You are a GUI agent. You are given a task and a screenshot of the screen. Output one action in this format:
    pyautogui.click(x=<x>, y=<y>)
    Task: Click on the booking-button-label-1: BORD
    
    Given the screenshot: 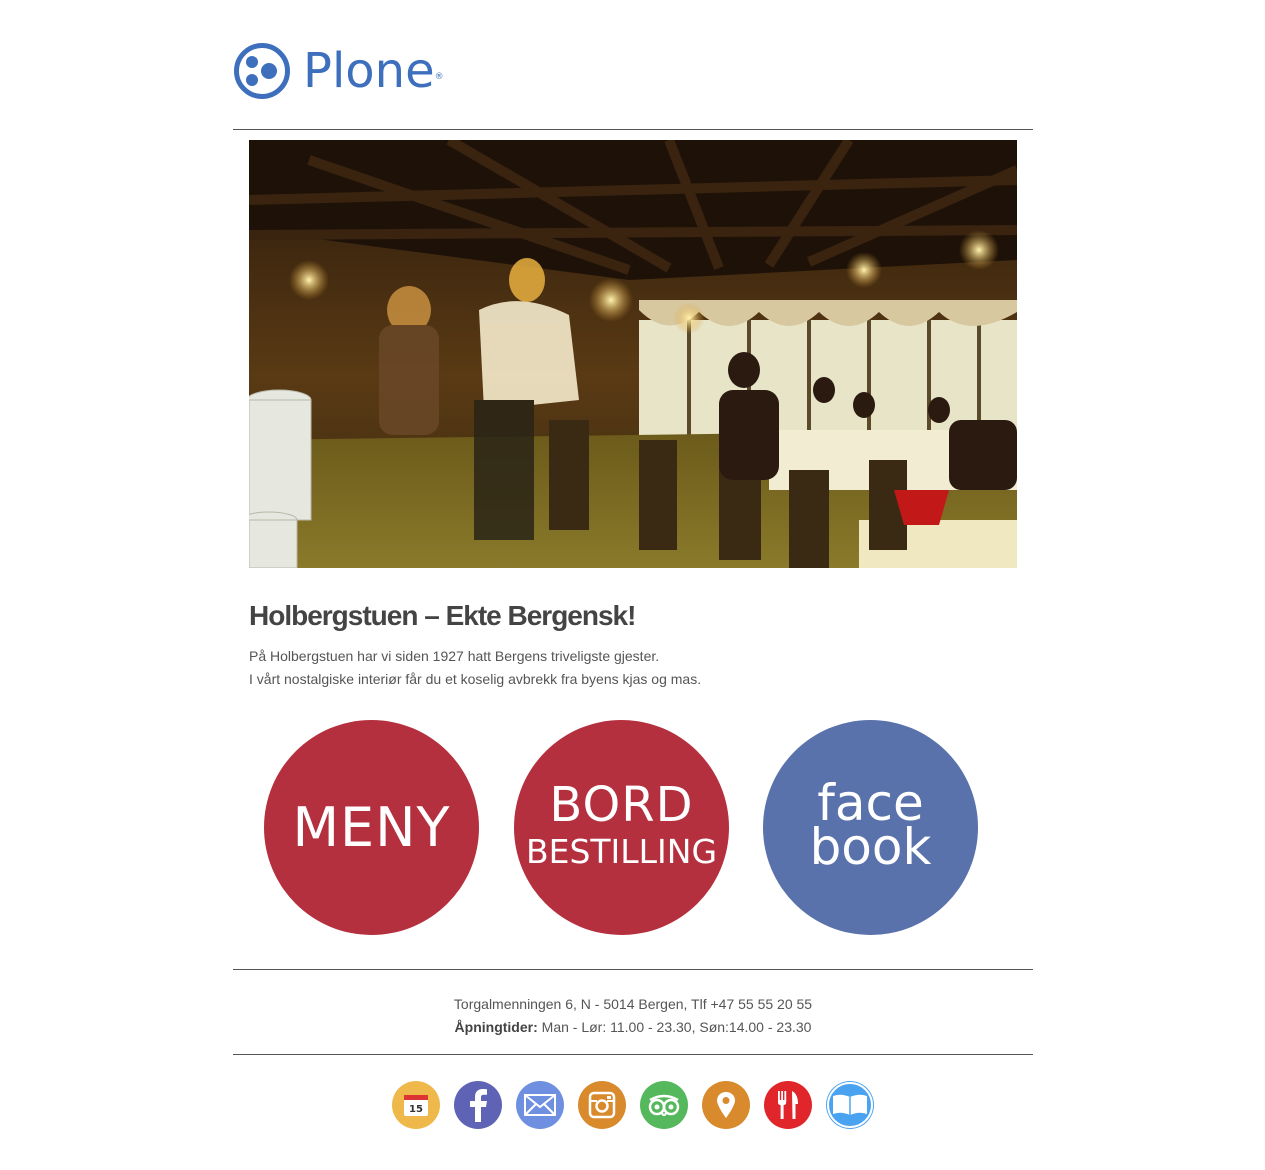 What is the action you would take?
    pyautogui.click(x=621, y=805)
    